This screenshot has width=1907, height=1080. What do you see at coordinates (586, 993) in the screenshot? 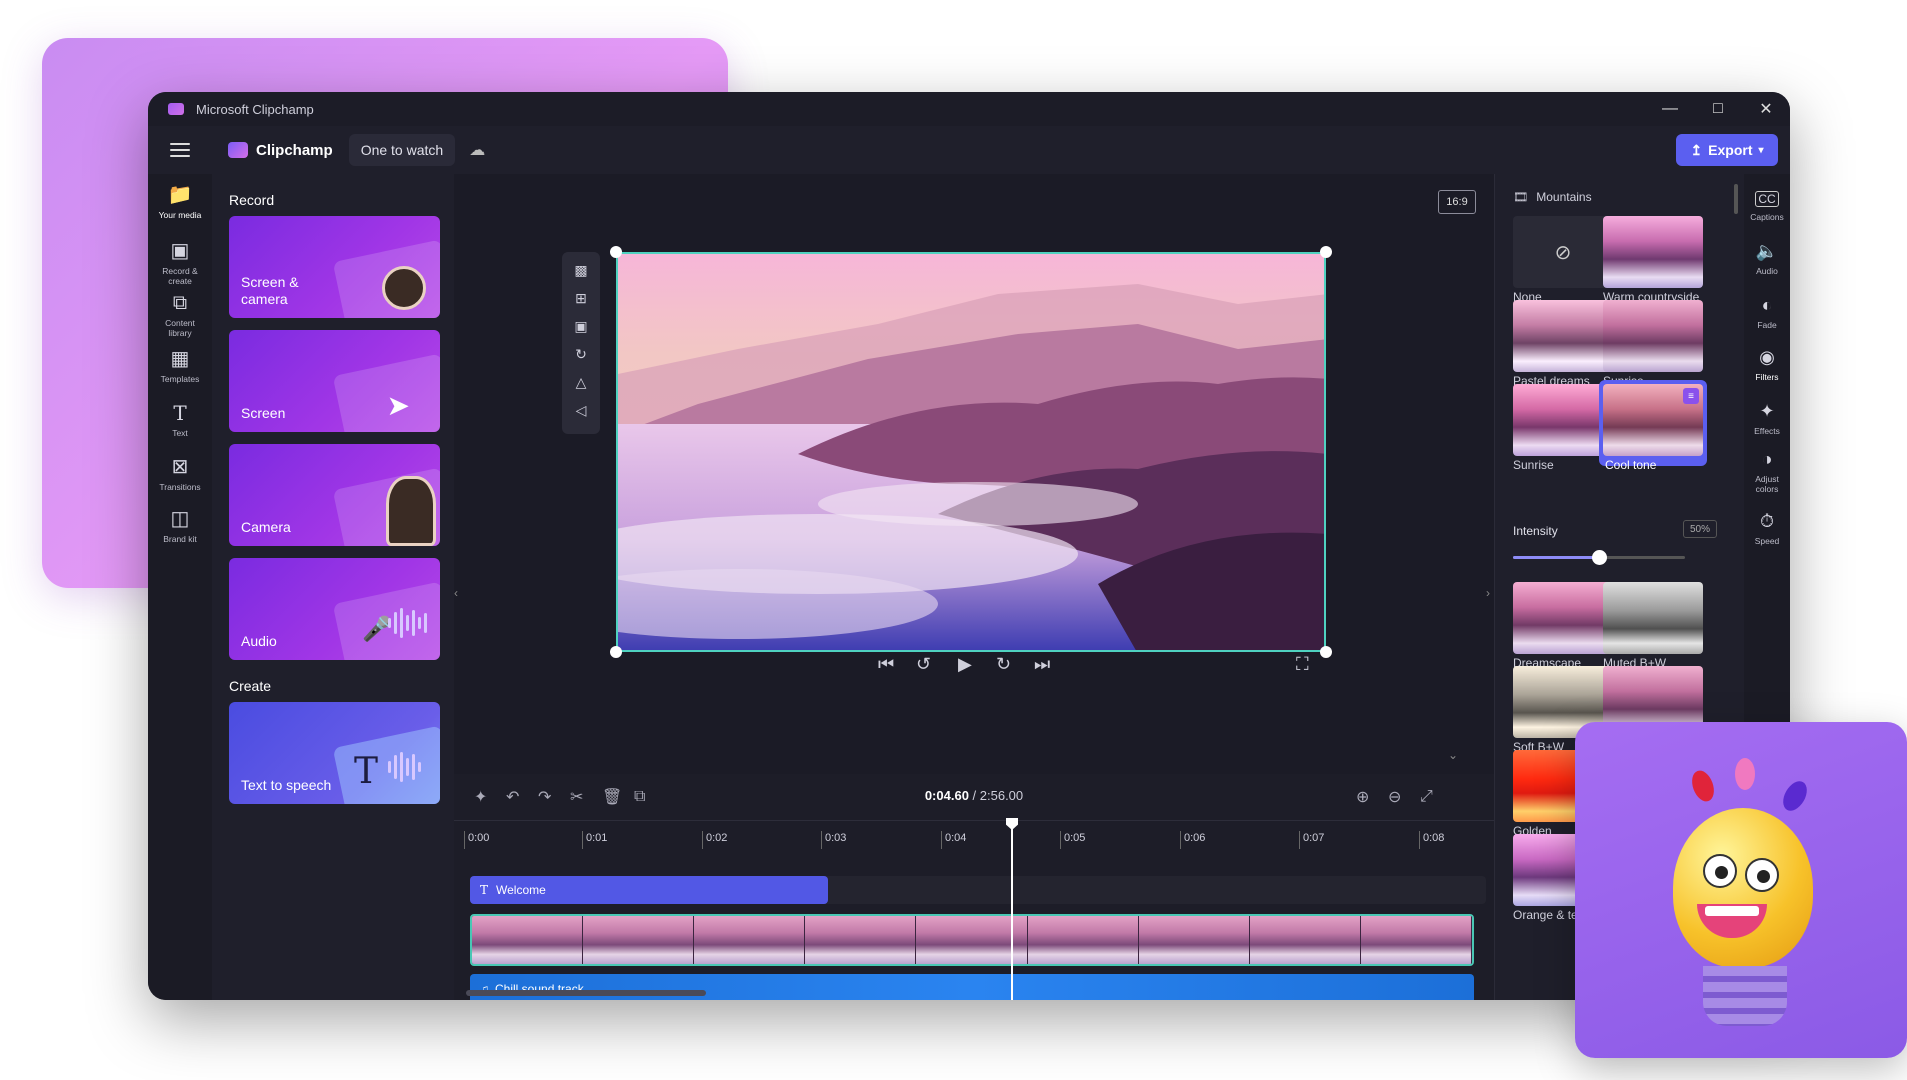
I see `timeline-scrollbar` at bounding box center [586, 993].